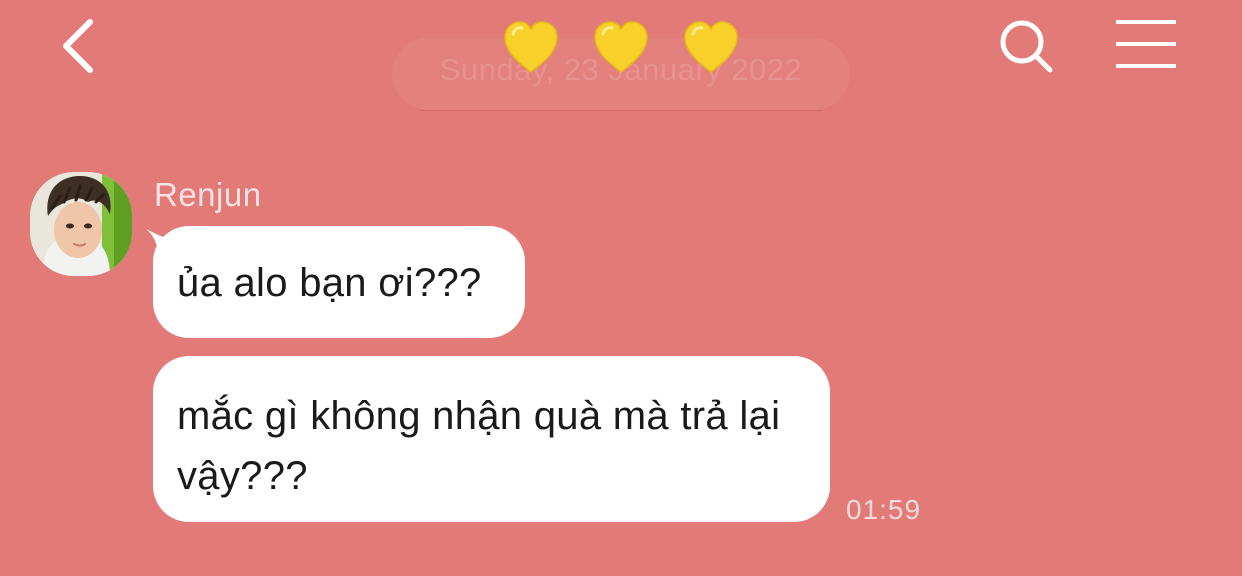  Describe the element at coordinates (884, 509) in the screenshot. I see `message-timestamp: 01:59` at that location.